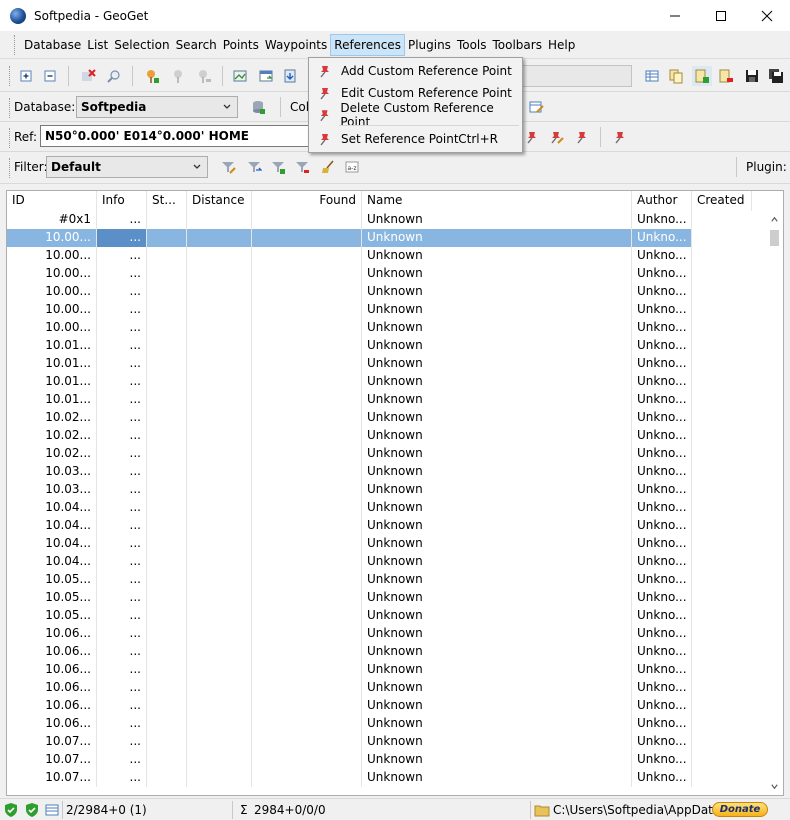 This screenshot has height=820, width=790. What do you see at coordinates (662, 201) in the screenshot?
I see `column-header-author: Author` at bounding box center [662, 201].